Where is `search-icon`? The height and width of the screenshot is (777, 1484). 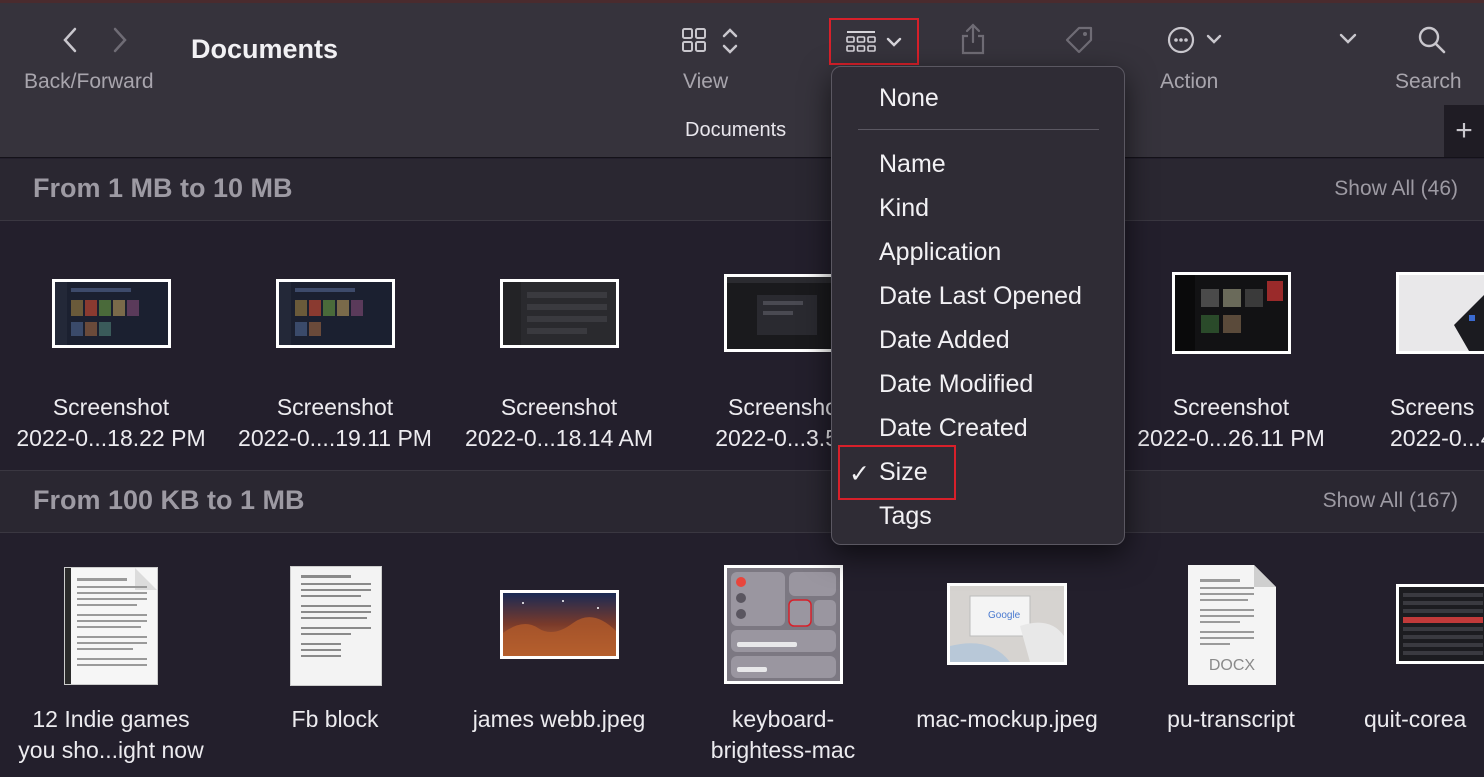 search-icon is located at coordinates (1432, 40).